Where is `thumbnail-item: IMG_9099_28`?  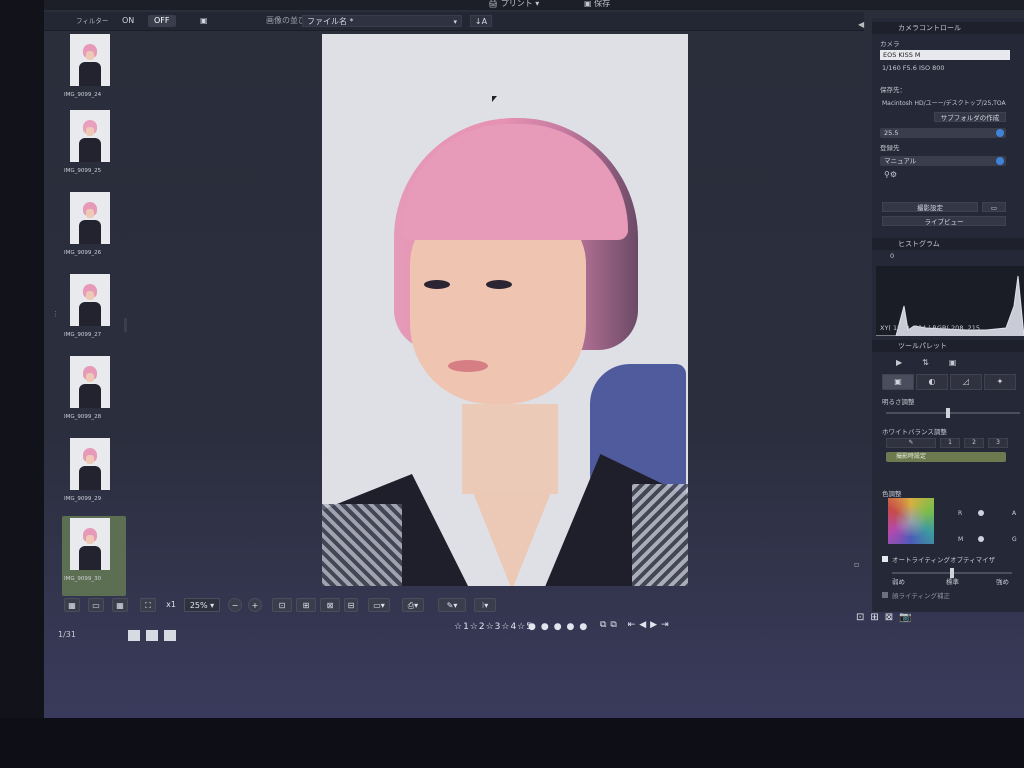
thumbnail-item: IMG_9099_28 is located at coordinates (94, 394).